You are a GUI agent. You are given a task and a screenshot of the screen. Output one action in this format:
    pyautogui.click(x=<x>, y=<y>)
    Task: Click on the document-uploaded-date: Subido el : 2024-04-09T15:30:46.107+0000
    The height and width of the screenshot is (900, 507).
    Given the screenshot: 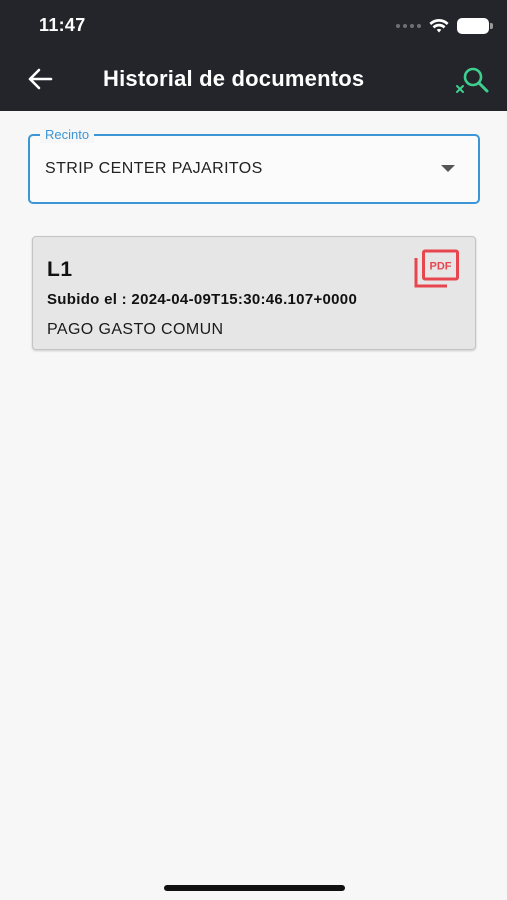 What is the action you would take?
    pyautogui.click(x=202, y=299)
    